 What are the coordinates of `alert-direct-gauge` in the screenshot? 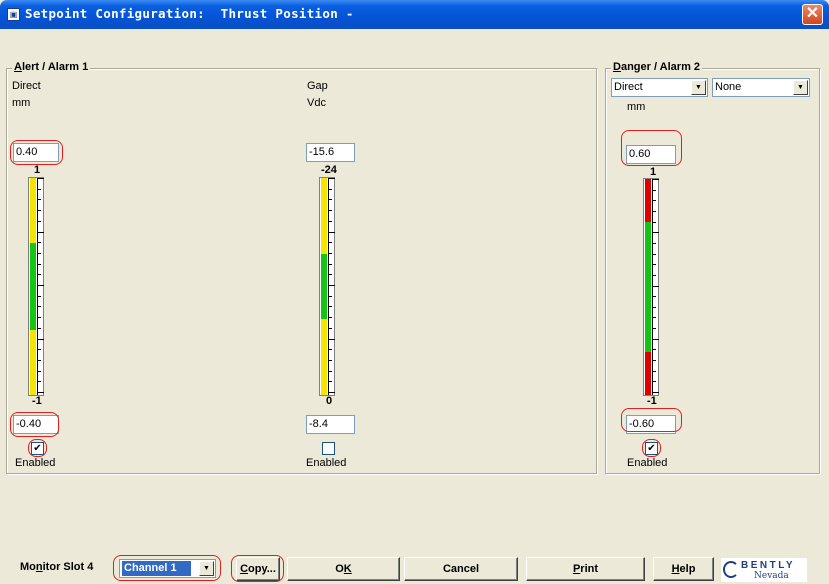 It's located at (36, 286).